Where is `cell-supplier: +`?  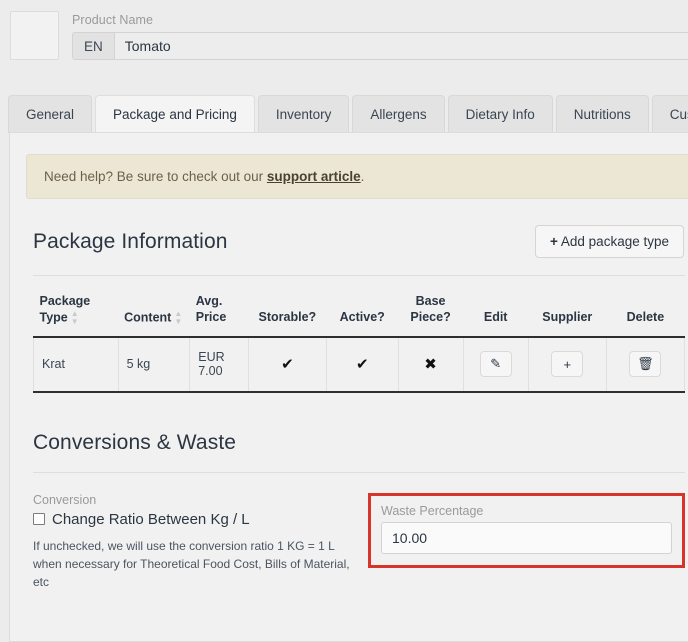 cell-supplier: + is located at coordinates (567, 364).